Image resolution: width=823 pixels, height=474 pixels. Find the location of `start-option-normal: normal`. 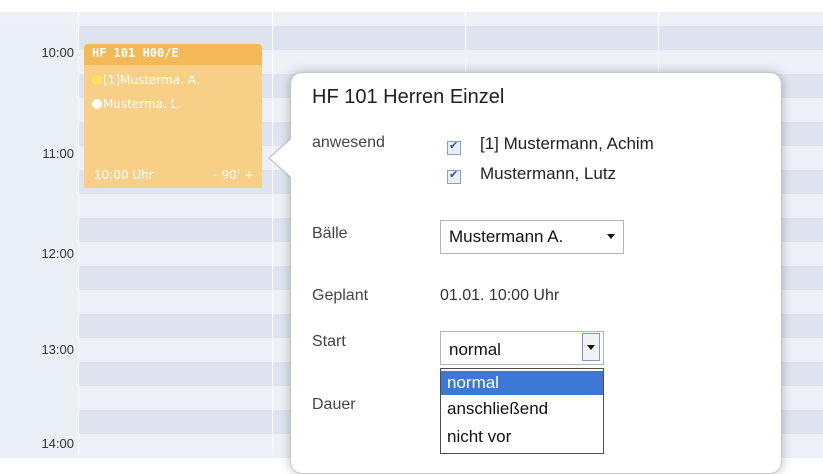

start-option-normal: normal is located at coordinates (522, 383).